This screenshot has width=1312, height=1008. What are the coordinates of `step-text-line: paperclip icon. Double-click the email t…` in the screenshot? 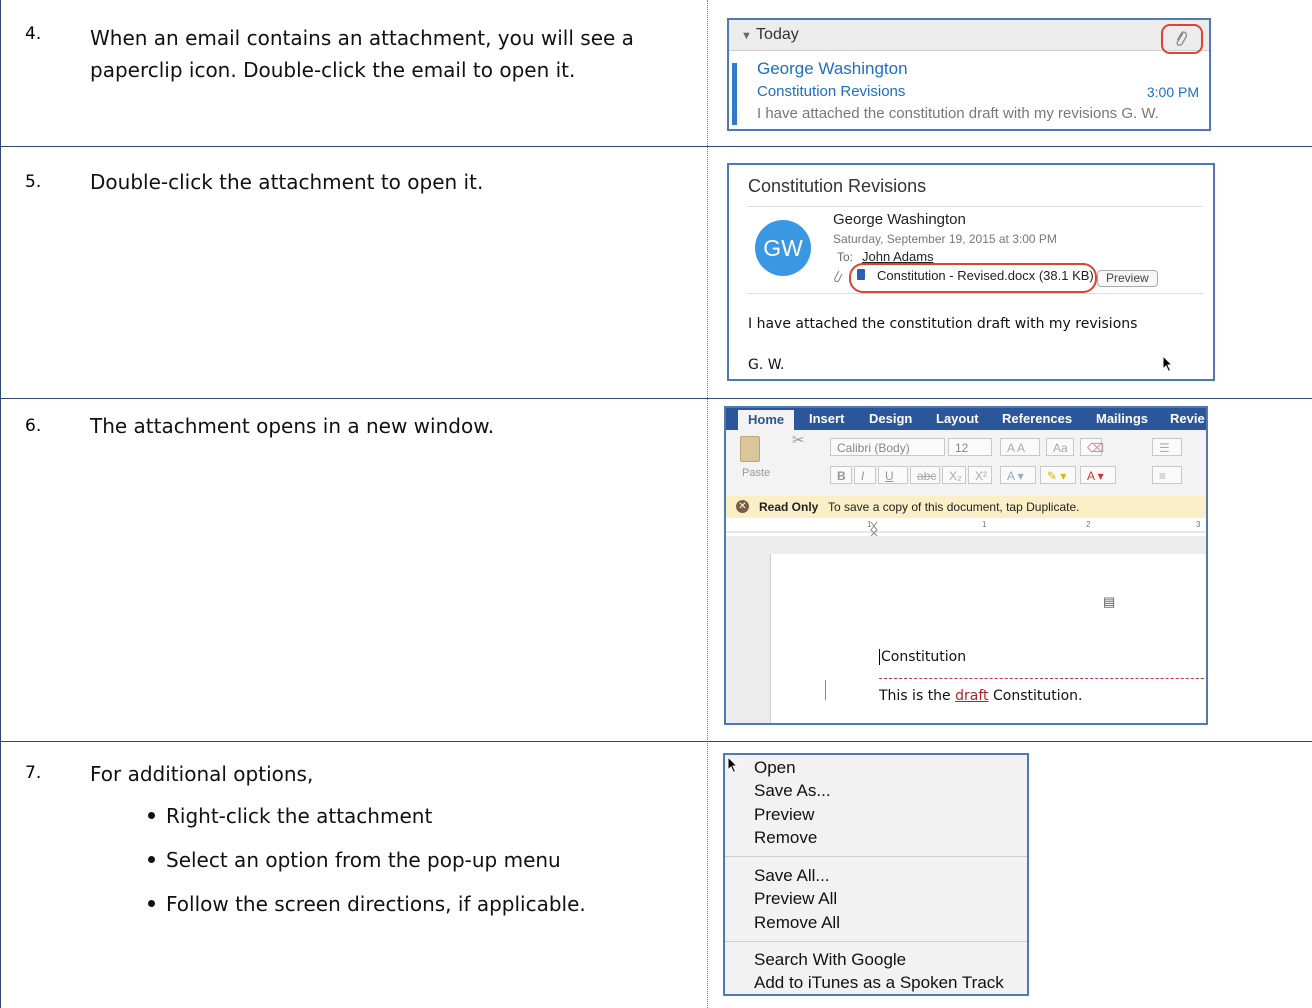 It's located at (333, 70).